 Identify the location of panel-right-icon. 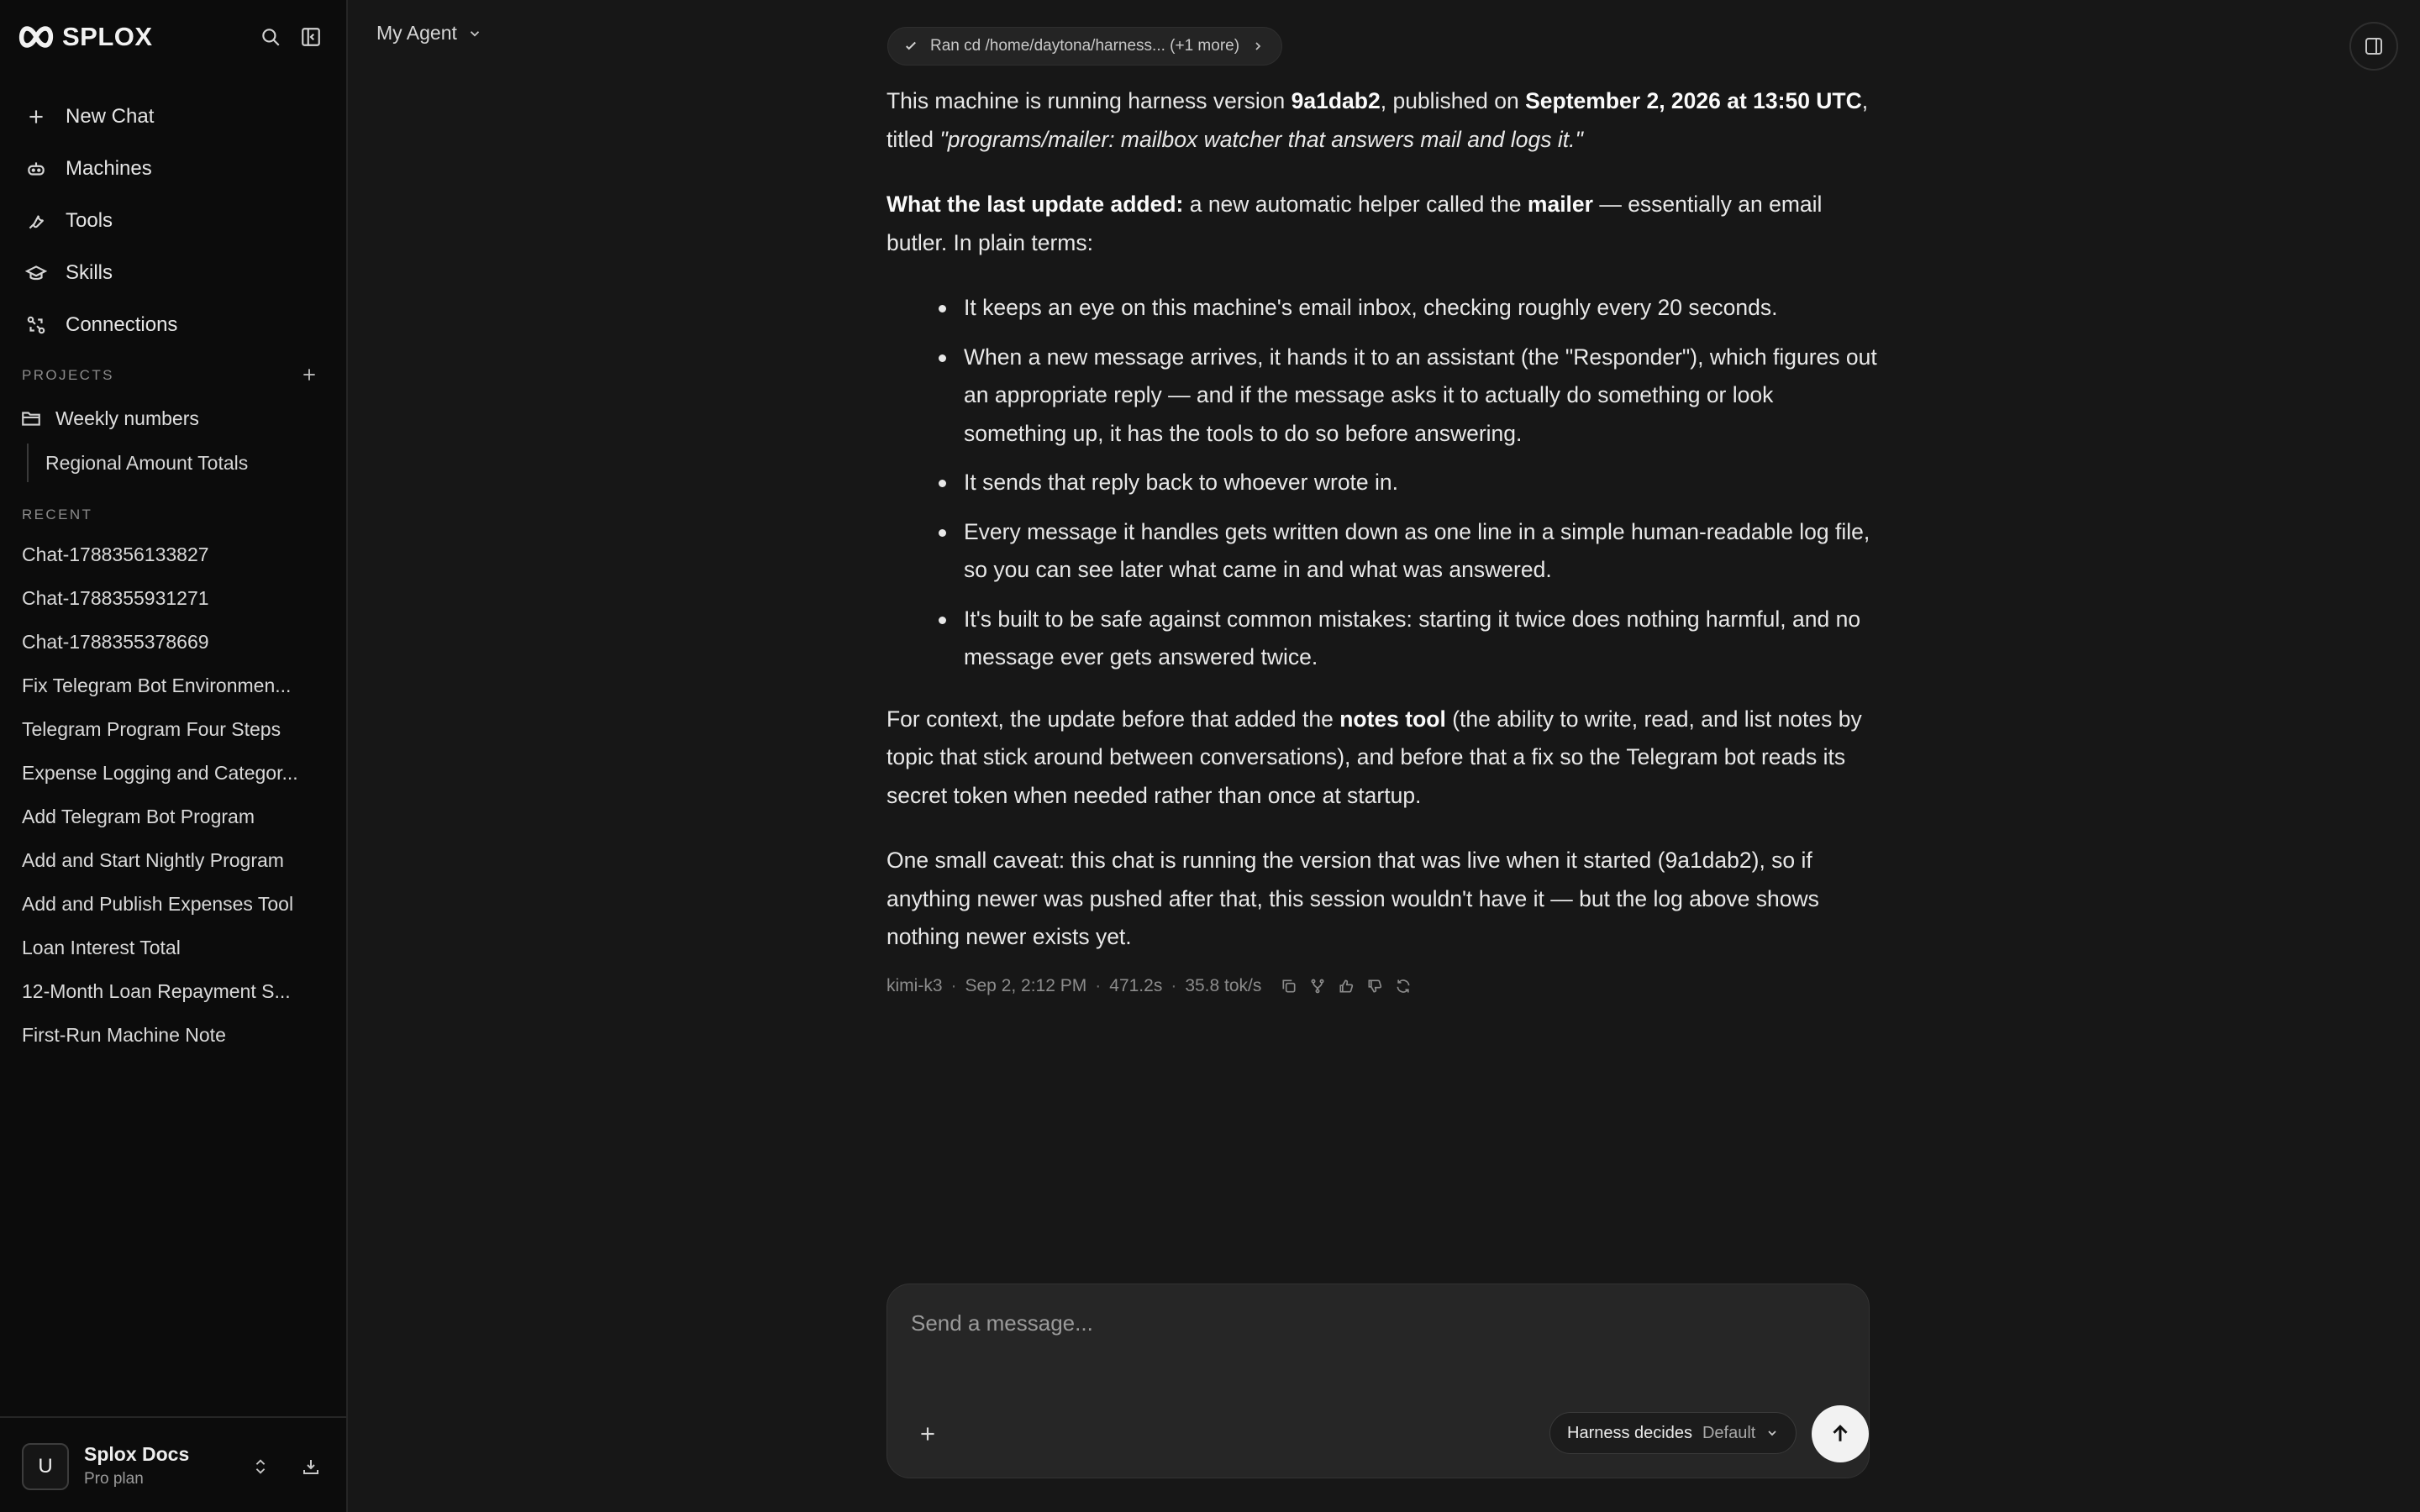
(2373, 46).